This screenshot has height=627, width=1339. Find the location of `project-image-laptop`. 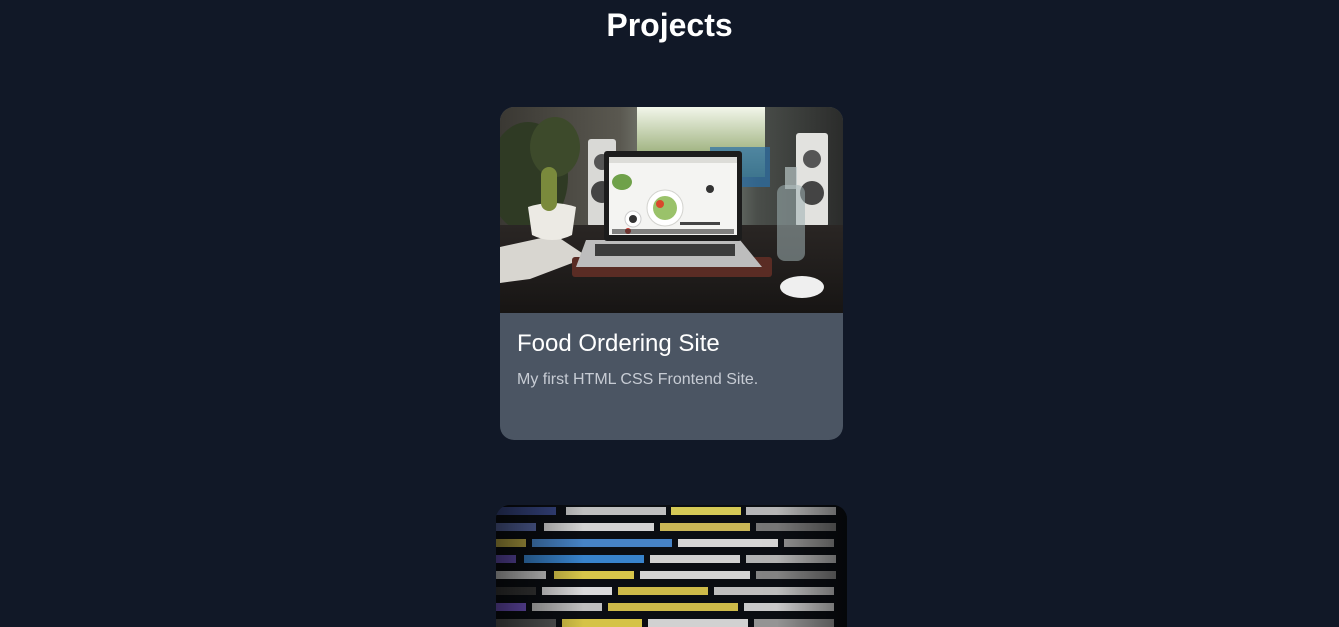

project-image-laptop is located at coordinates (671, 210).